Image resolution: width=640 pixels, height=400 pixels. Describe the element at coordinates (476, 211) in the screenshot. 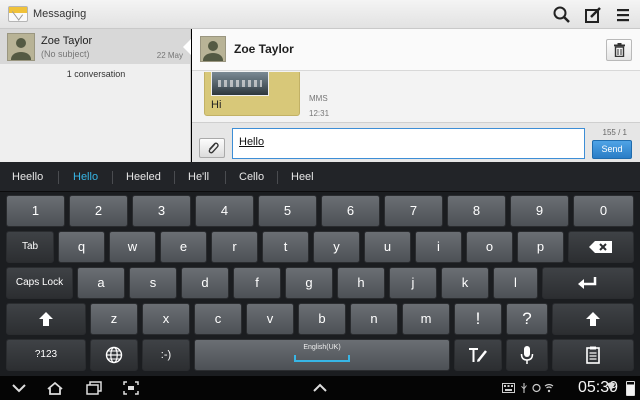

I see `key-8: 8` at that location.